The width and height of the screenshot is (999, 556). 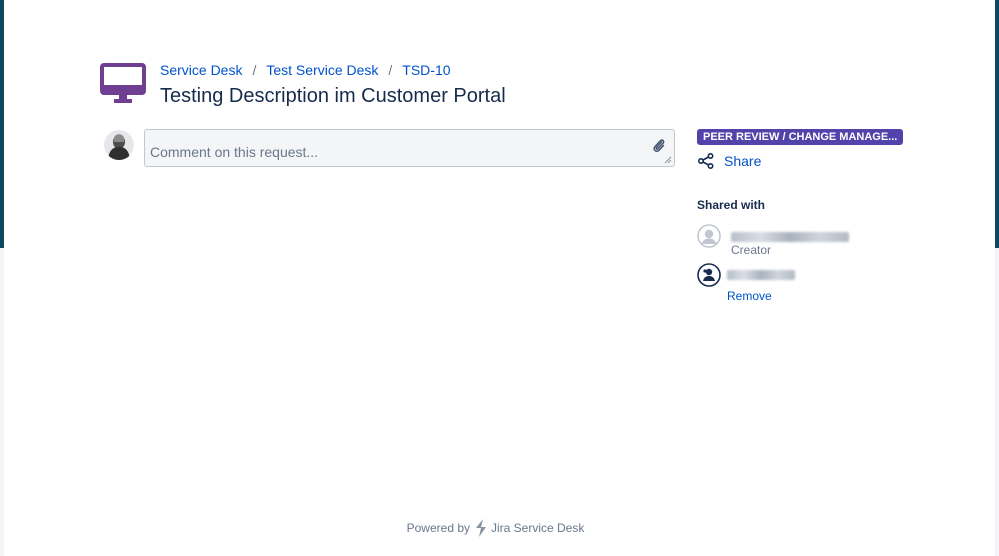 I want to click on share-button: Share, so click(x=729, y=161).